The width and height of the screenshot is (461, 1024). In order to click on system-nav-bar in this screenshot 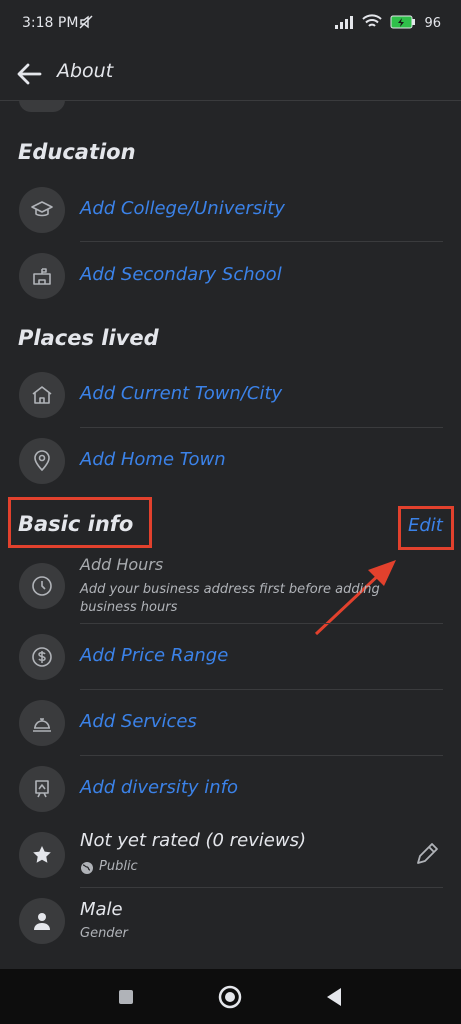, I will do `click(230, 996)`.